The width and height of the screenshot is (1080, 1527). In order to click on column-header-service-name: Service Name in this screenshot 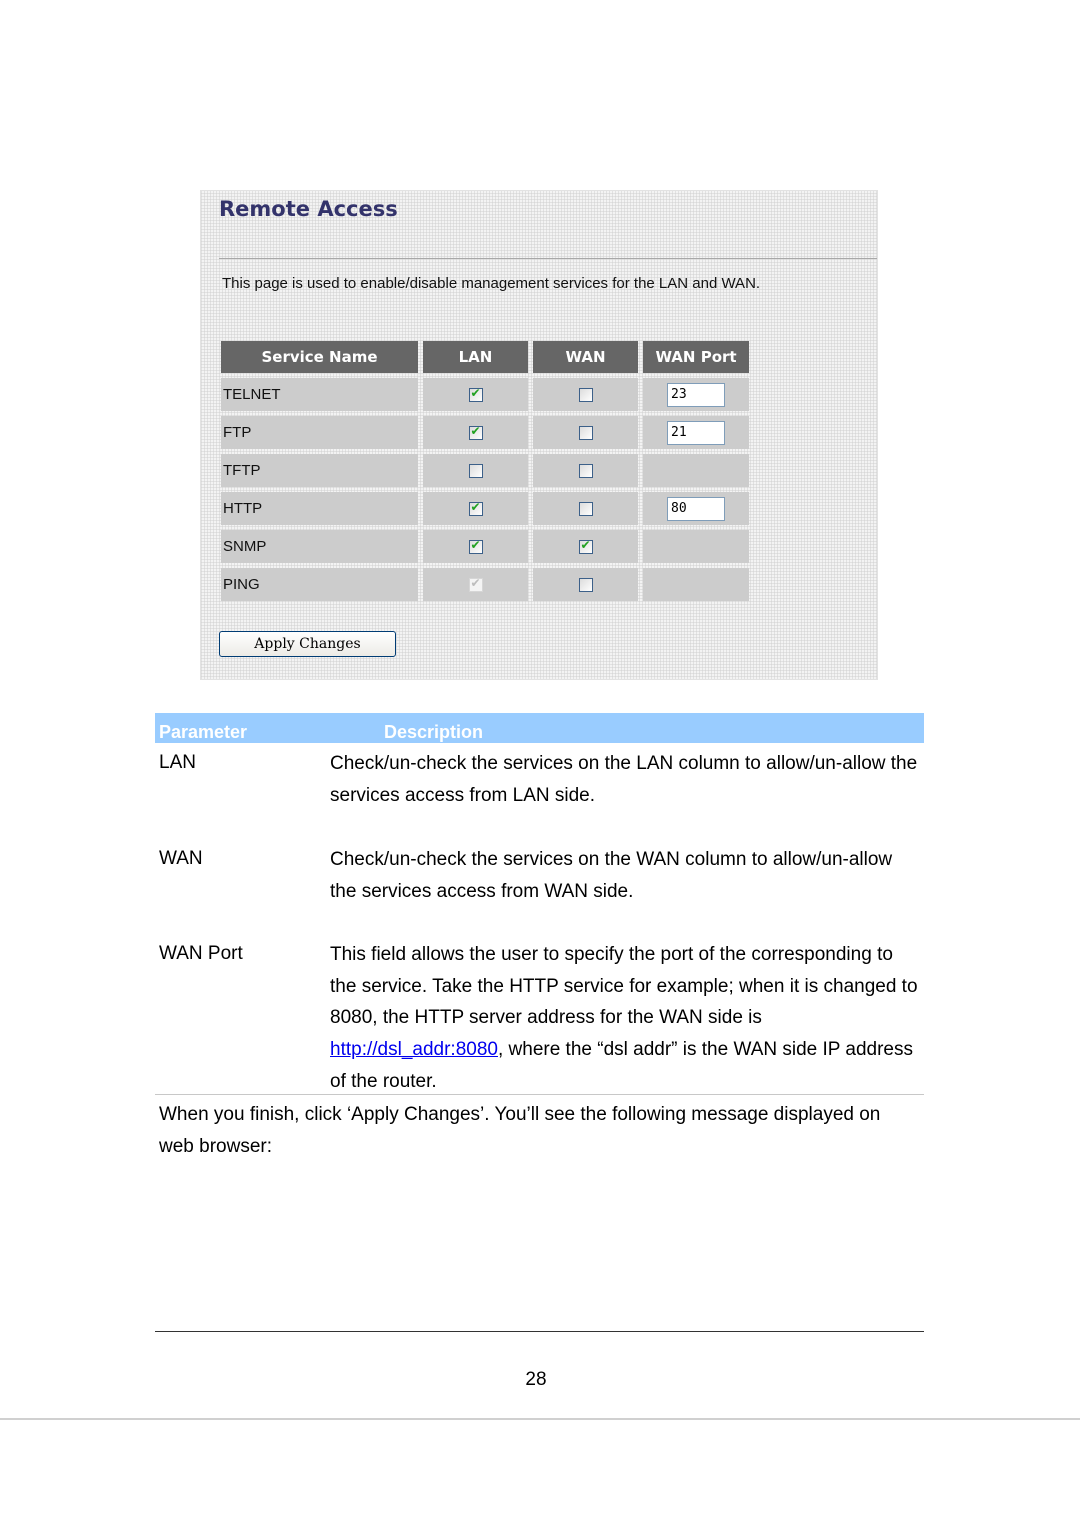, I will do `click(319, 357)`.